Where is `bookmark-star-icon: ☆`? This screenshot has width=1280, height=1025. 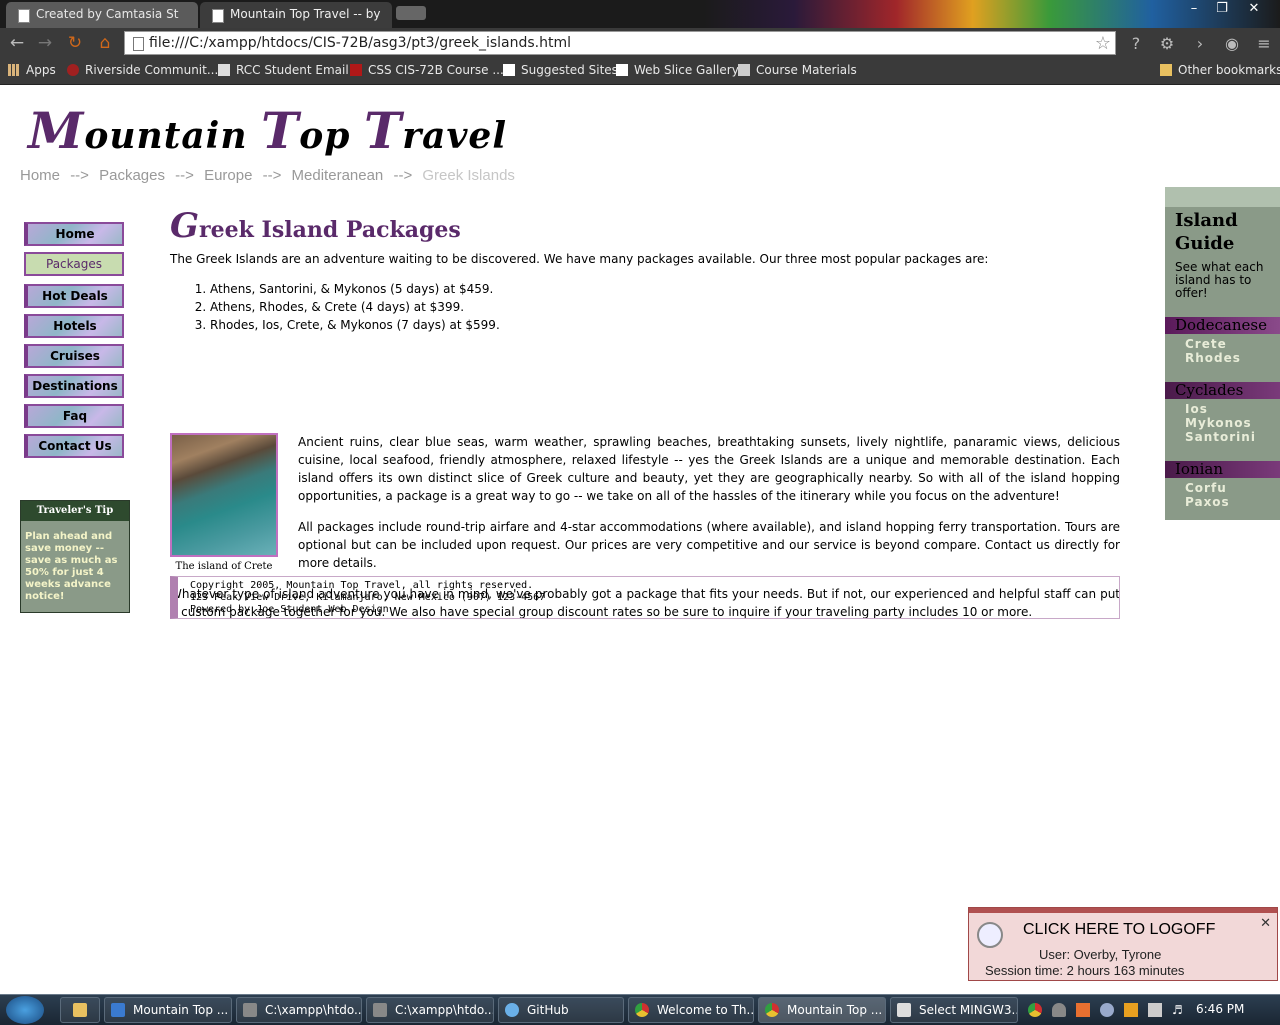
bookmark-star-icon: ☆ is located at coordinates (1103, 43).